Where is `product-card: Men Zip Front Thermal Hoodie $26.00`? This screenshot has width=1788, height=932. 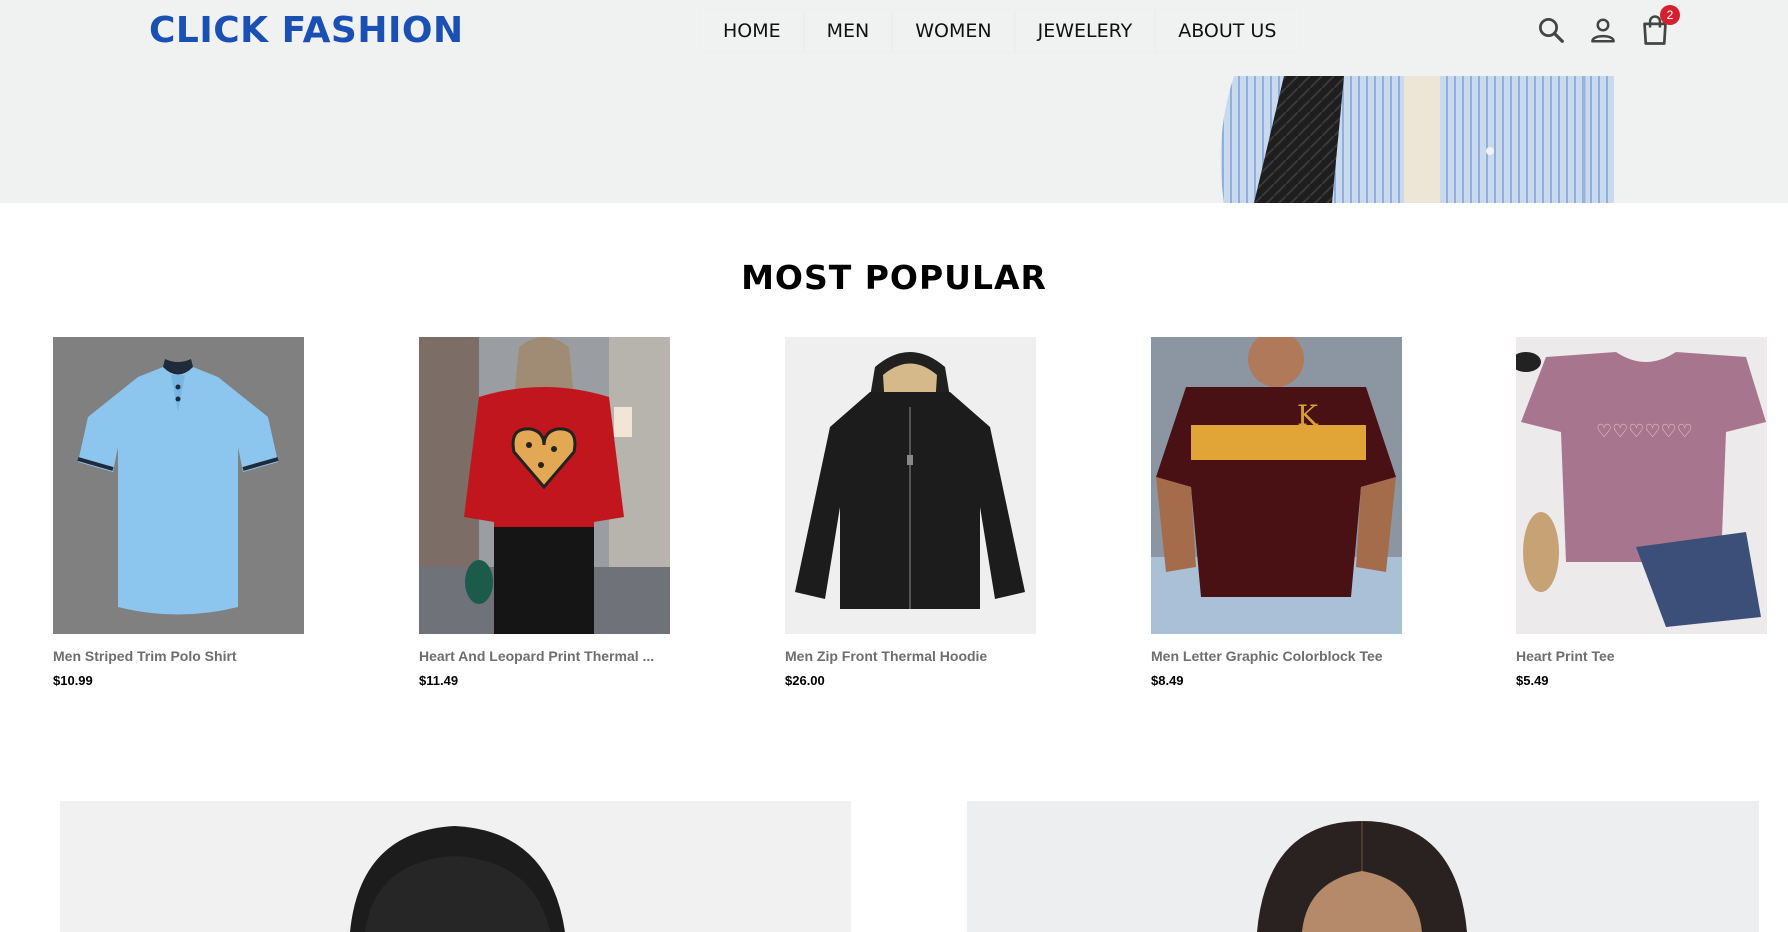 product-card: Men Zip Front Thermal Hoodie $26.00 is located at coordinates (910, 512).